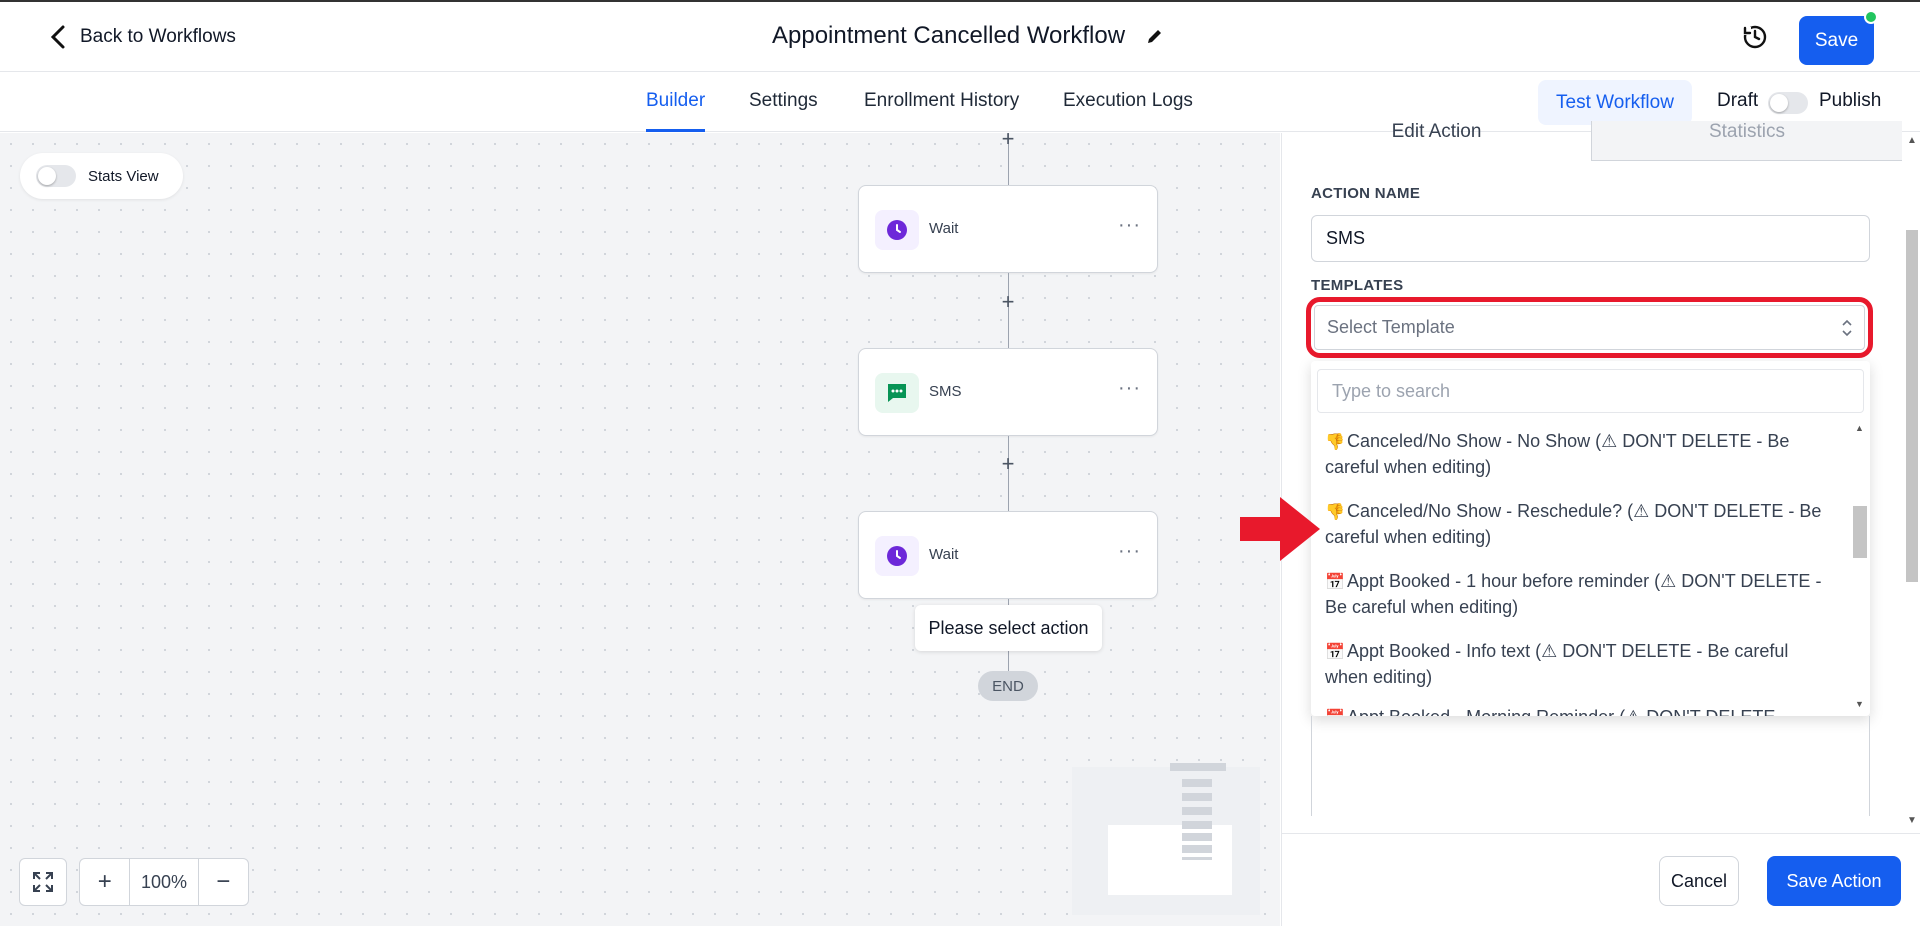  Describe the element at coordinates (1834, 881) in the screenshot. I see `save-action-button: Save Action` at that location.